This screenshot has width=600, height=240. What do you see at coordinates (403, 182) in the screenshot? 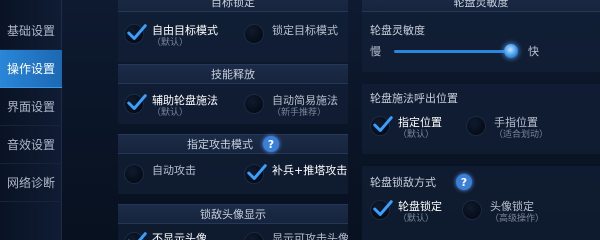
I see `section-title: 轮盘锁敌方式` at bounding box center [403, 182].